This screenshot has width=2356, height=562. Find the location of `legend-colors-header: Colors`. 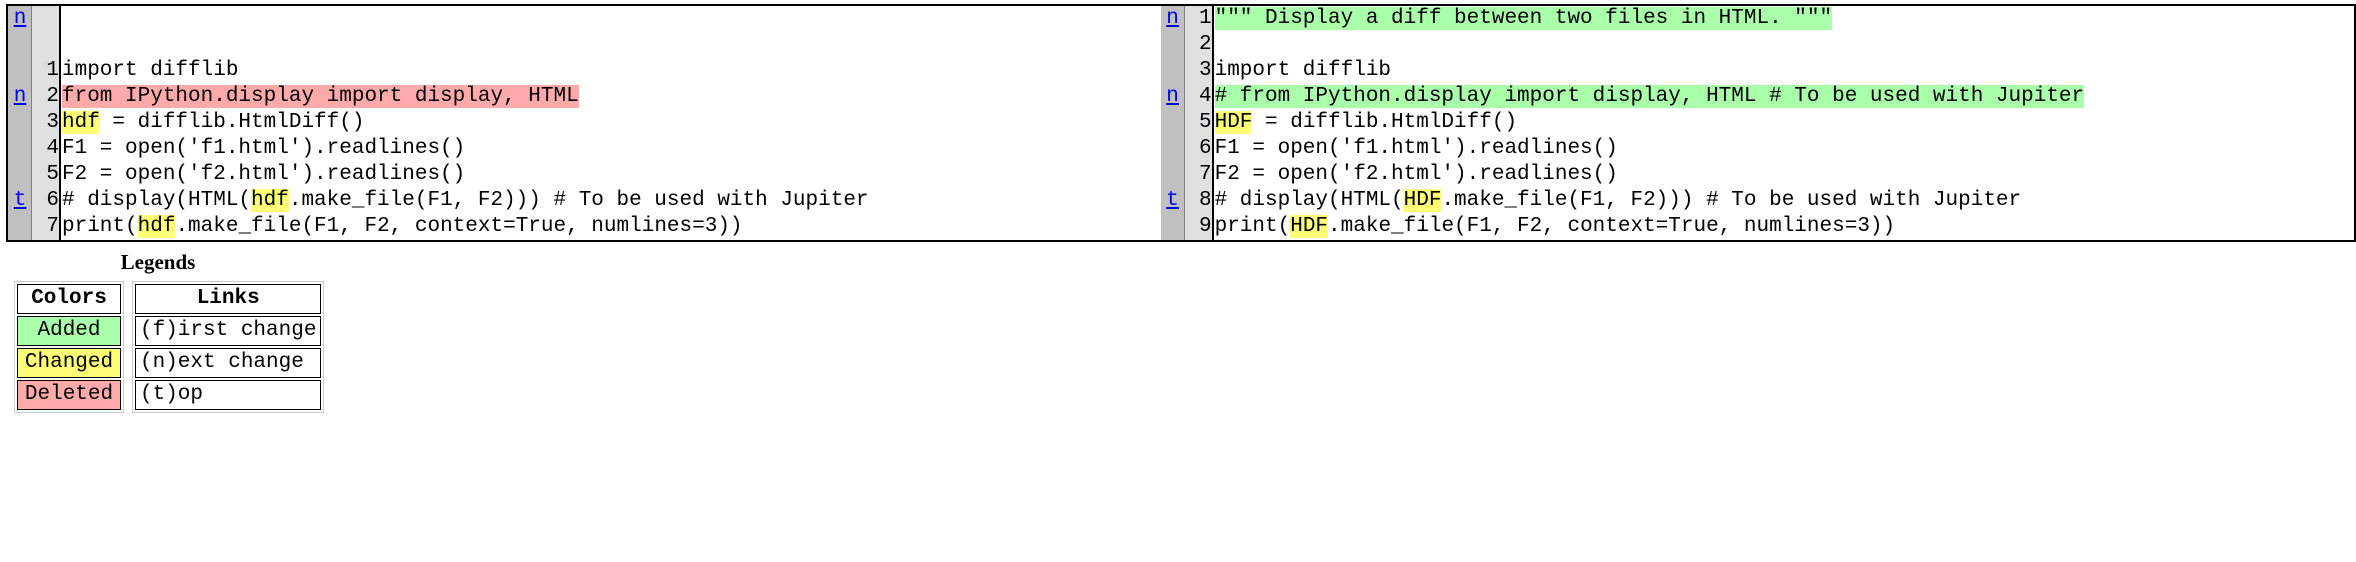

legend-colors-header: Colors is located at coordinates (69, 299).